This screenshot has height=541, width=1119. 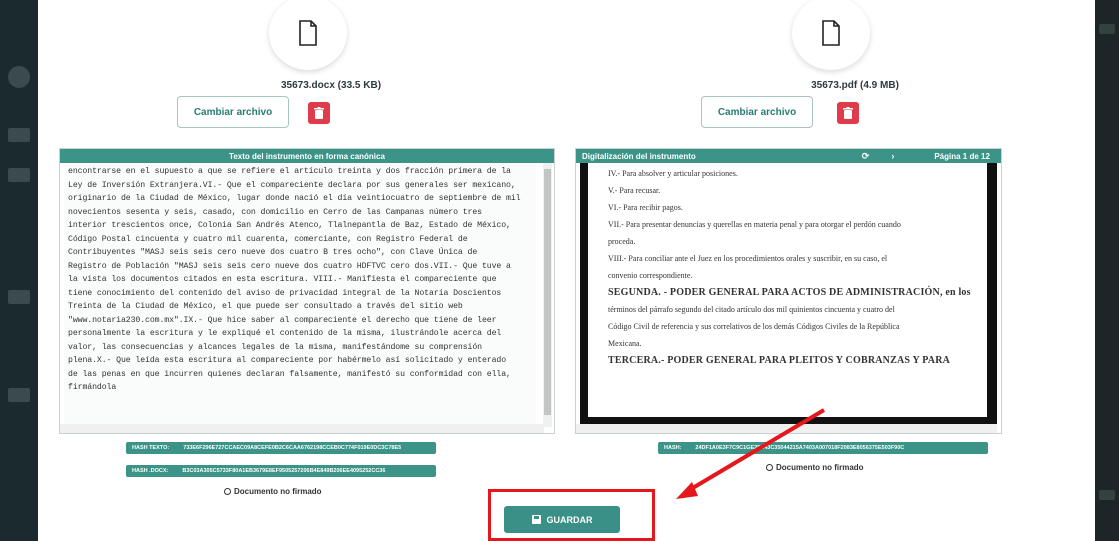 What do you see at coordinates (751, 453) in the screenshot?
I see `annotation-arrow` at bounding box center [751, 453].